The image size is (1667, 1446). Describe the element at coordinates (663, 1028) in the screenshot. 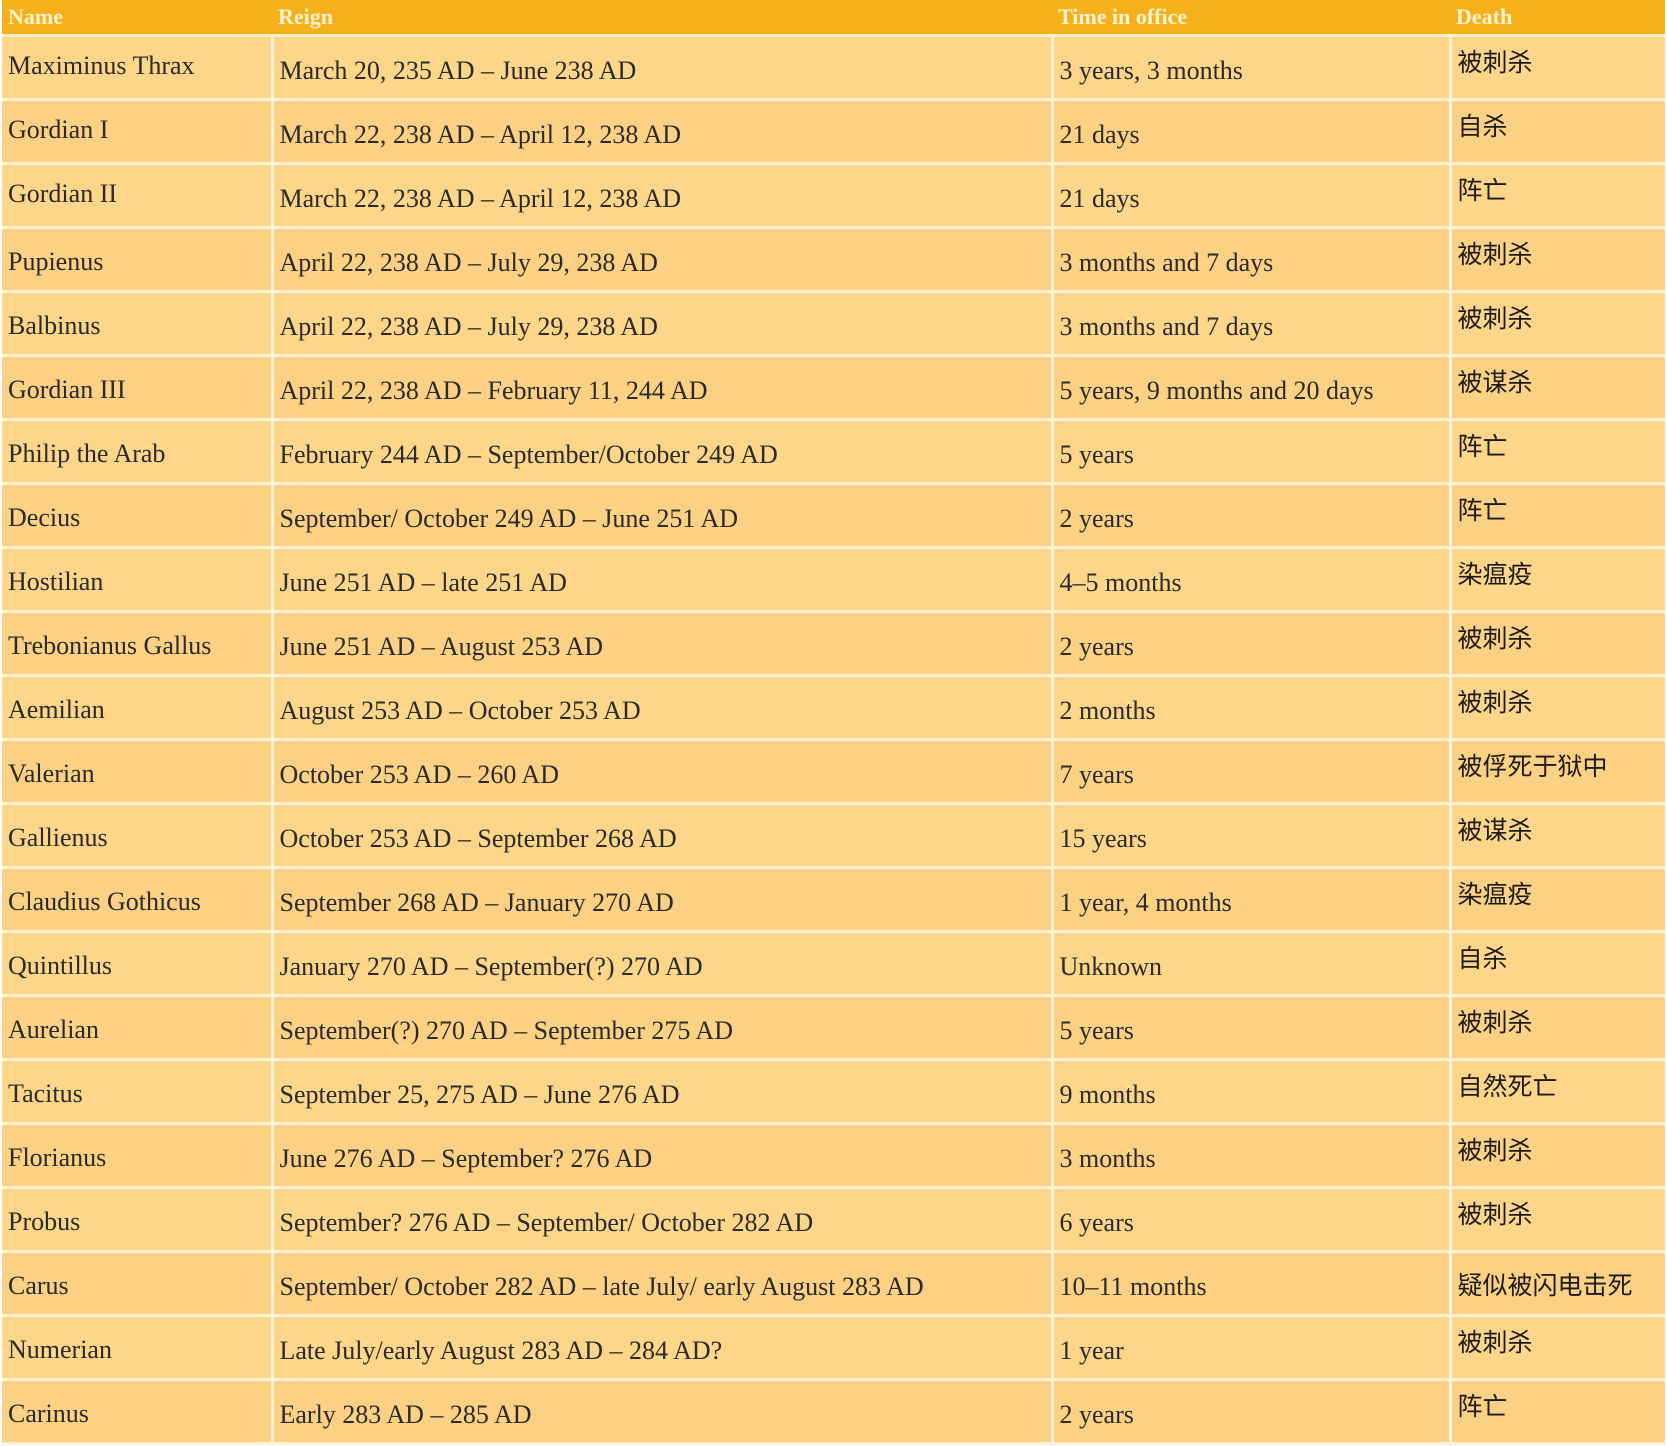

I see `cell-reign: September(?) 270 AD – September 275 AD` at that location.